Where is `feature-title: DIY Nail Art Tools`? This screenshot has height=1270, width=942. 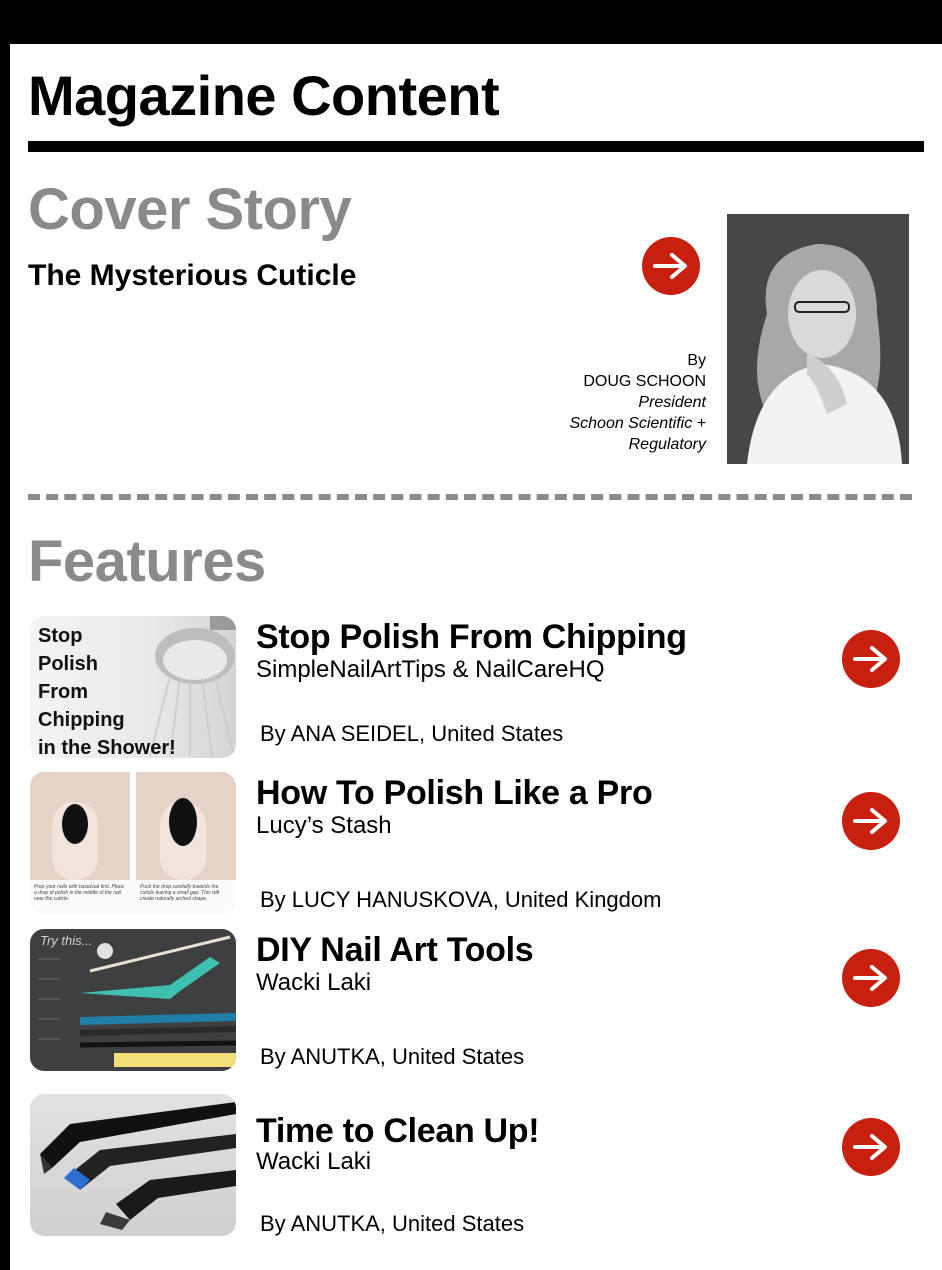
feature-title: DIY Nail Art Tools is located at coordinates (395, 950).